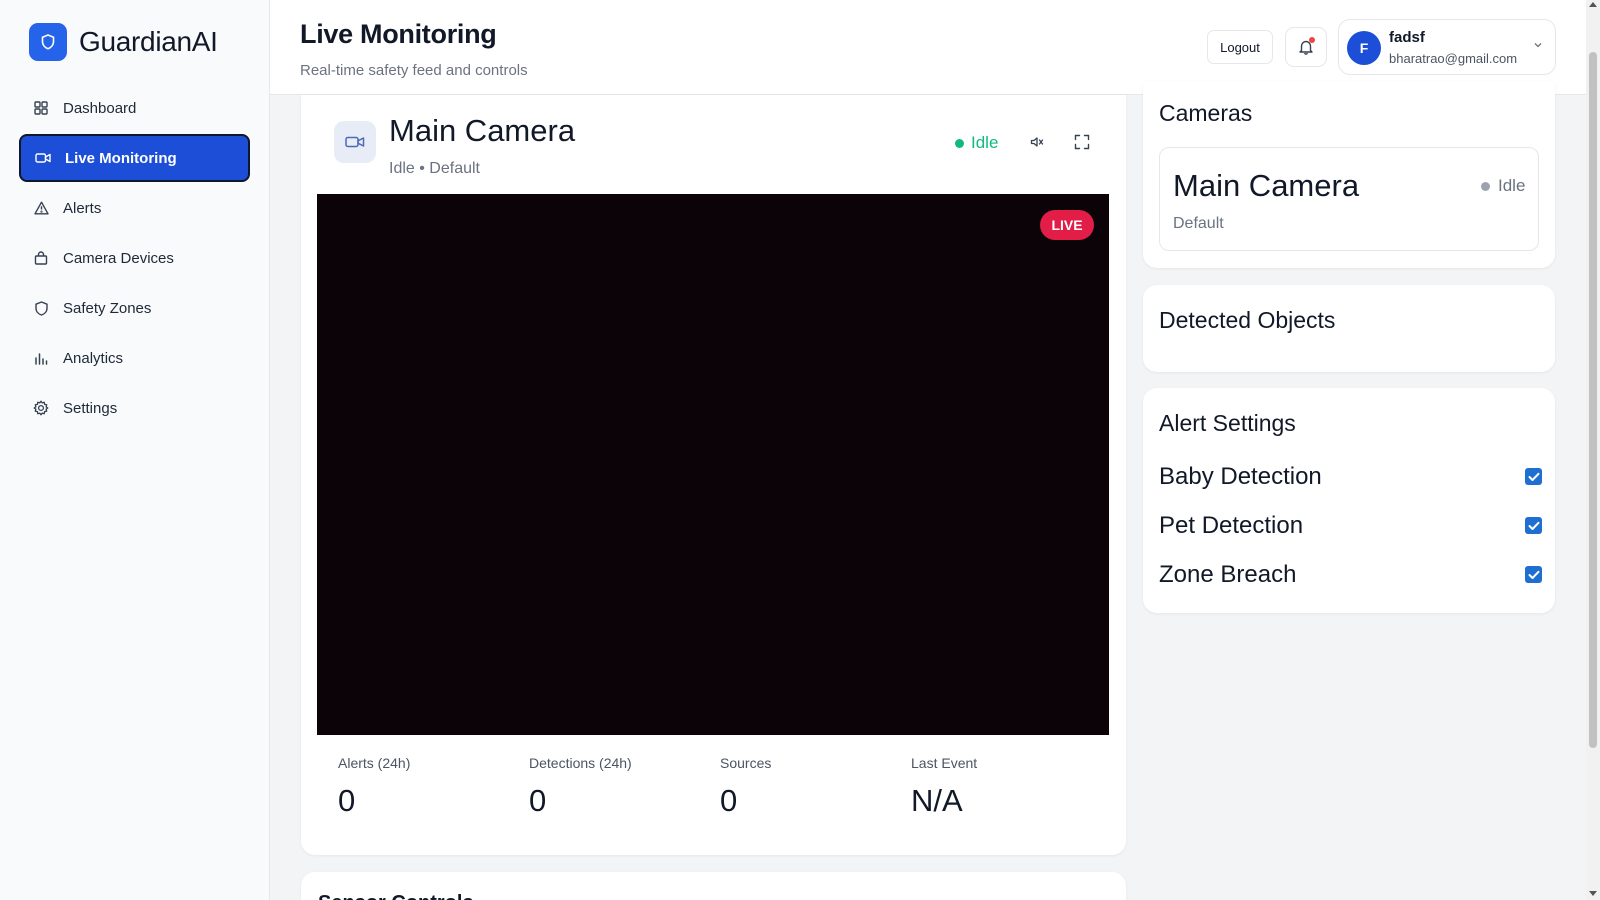 Image resolution: width=1600 pixels, height=900 pixels. What do you see at coordinates (1593, 400) in the screenshot?
I see `scroll-thumb` at bounding box center [1593, 400].